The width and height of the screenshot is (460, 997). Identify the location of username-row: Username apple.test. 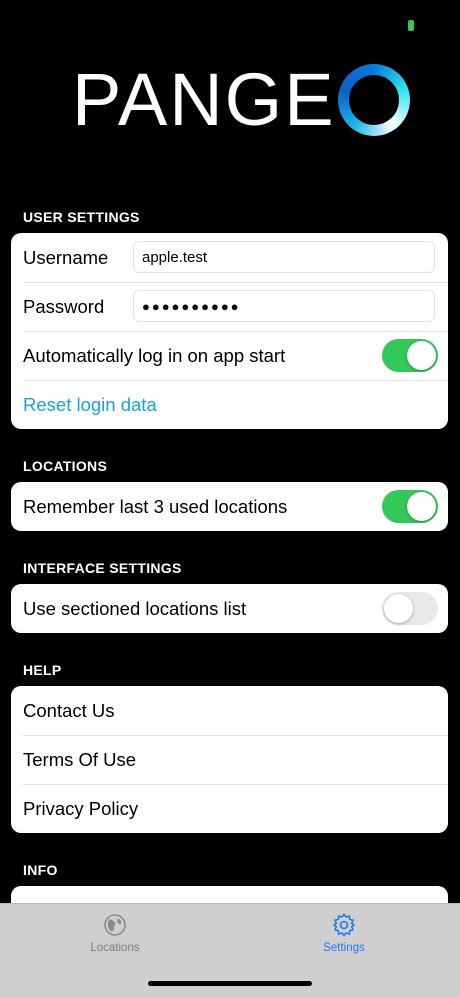
(229, 257).